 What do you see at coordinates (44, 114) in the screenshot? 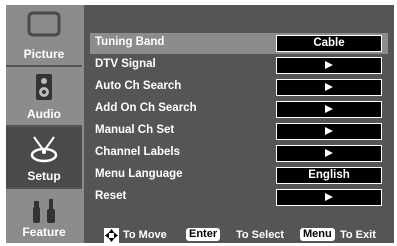
I see `sidebar-item-label: Audio` at bounding box center [44, 114].